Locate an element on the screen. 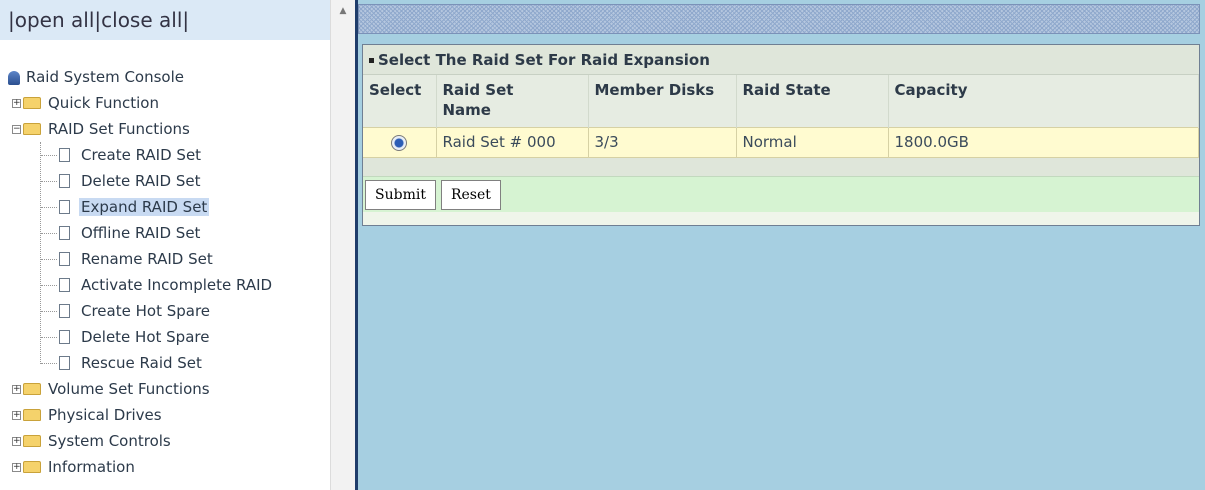 The height and width of the screenshot is (490, 1205). tree-item-delete-hot-spare: Delete Hot Spare is located at coordinates (165, 337).